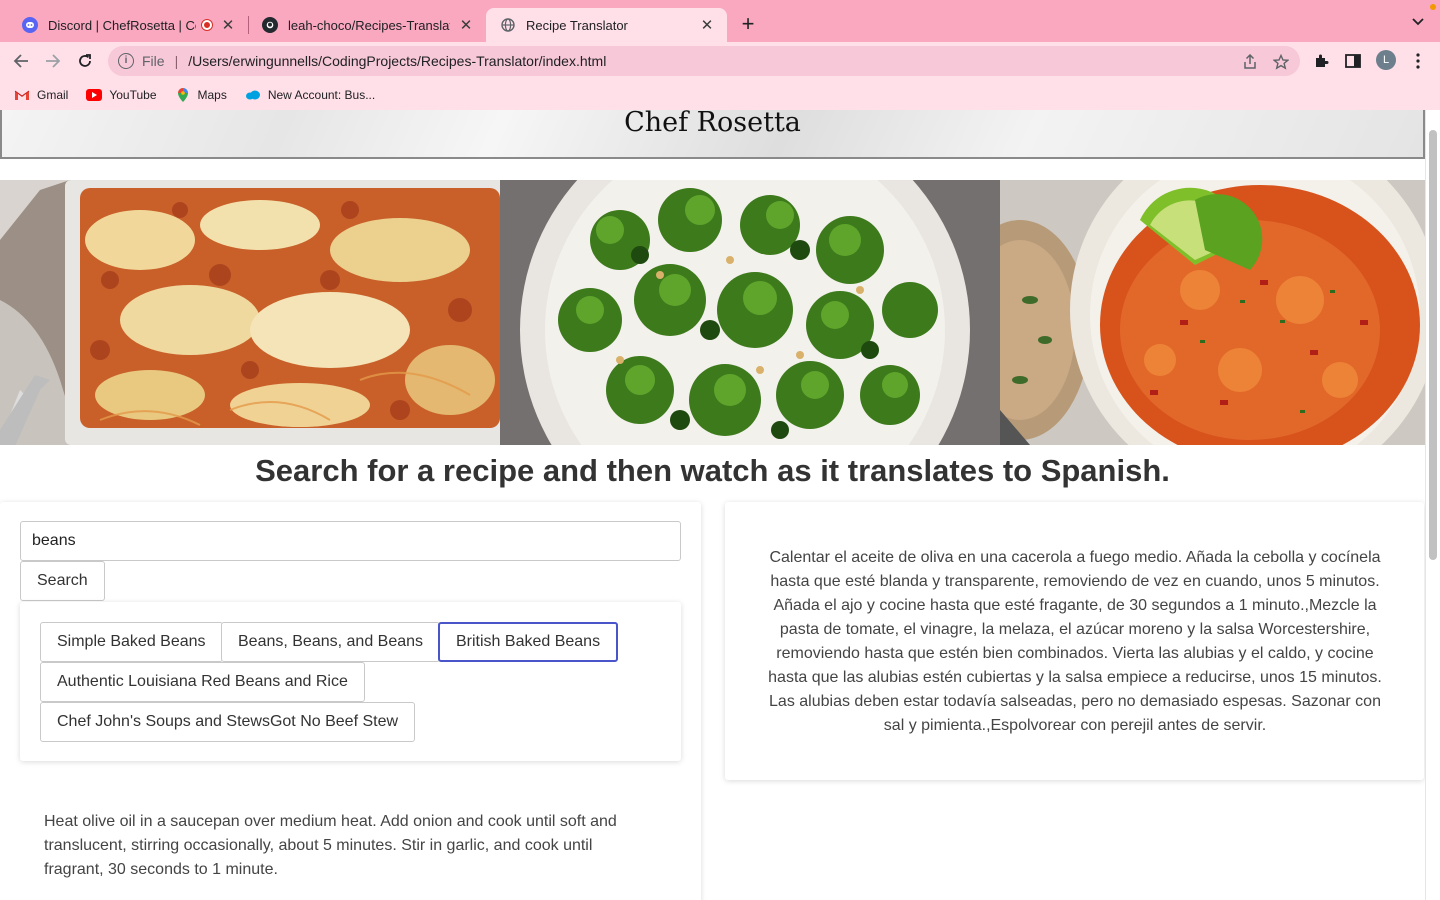 The image size is (1440, 900). I want to click on gmail-icon, so click(22, 95).